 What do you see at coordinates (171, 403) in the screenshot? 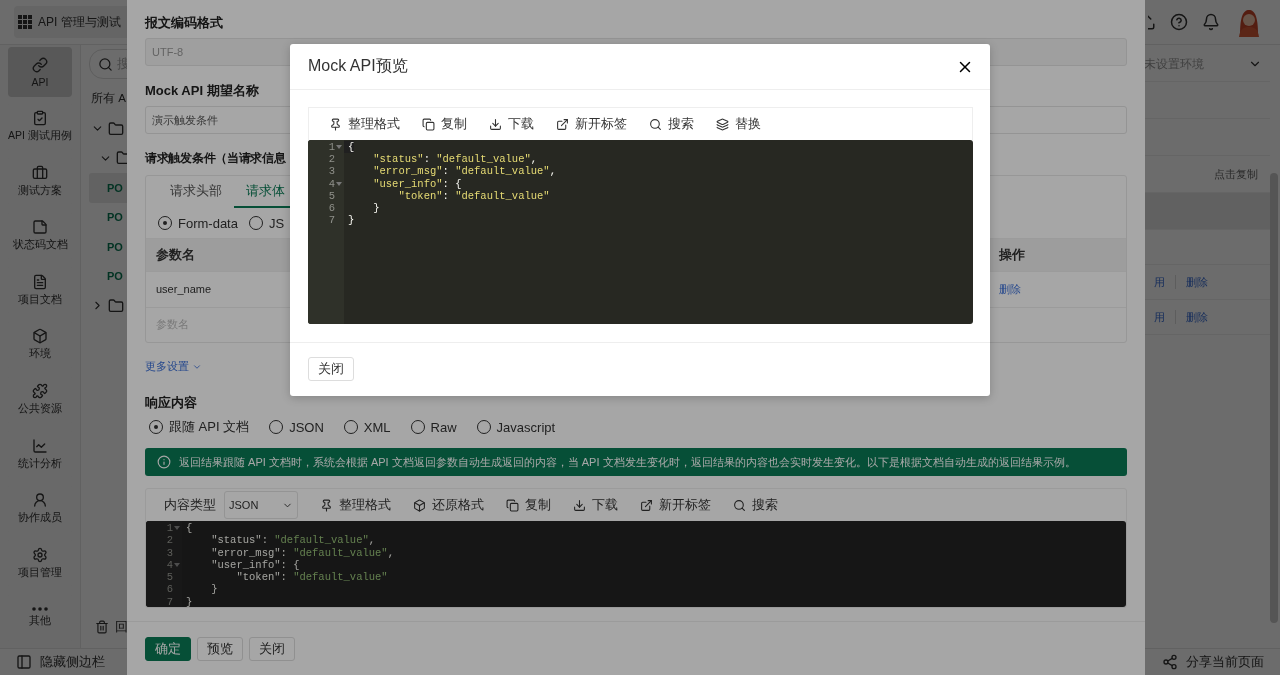
I see `section-title: 响应内容` at bounding box center [171, 403].